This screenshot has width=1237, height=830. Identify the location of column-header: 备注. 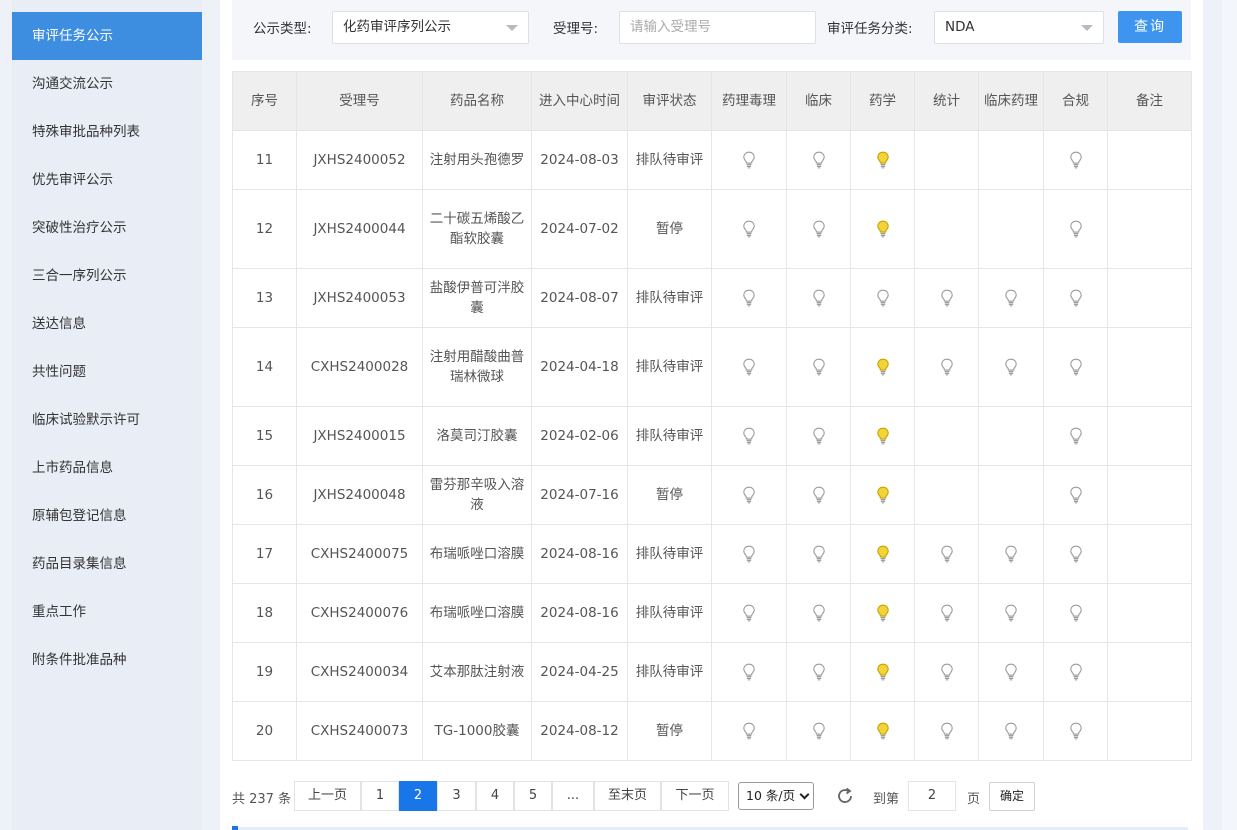
(1149, 101).